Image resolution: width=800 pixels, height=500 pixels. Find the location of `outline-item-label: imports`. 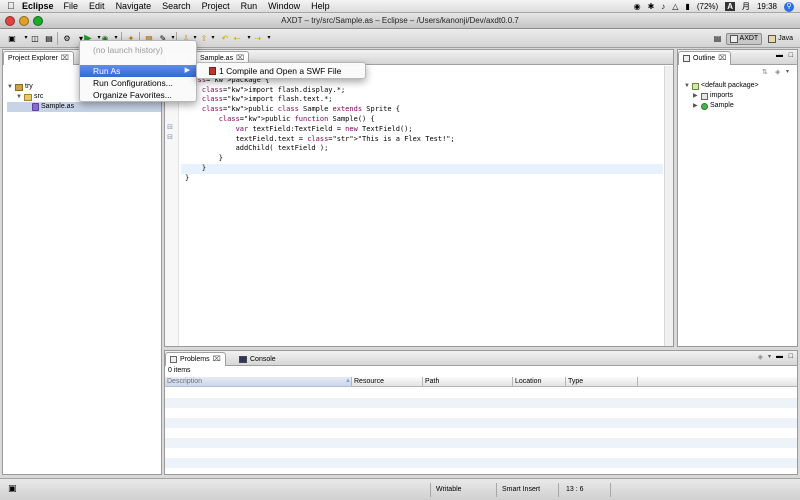

outline-item-label: imports is located at coordinates (721, 95).